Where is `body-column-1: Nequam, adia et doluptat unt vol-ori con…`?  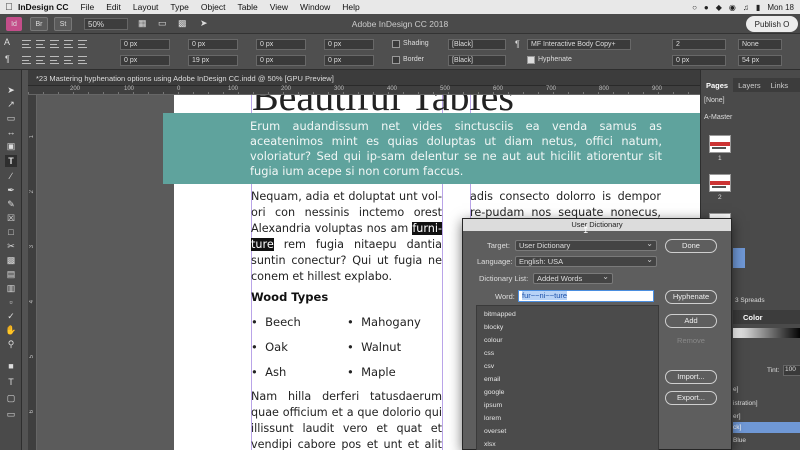
body-column-1: Nequam, adia et doluptat unt vol-ori con… is located at coordinates (346, 237).